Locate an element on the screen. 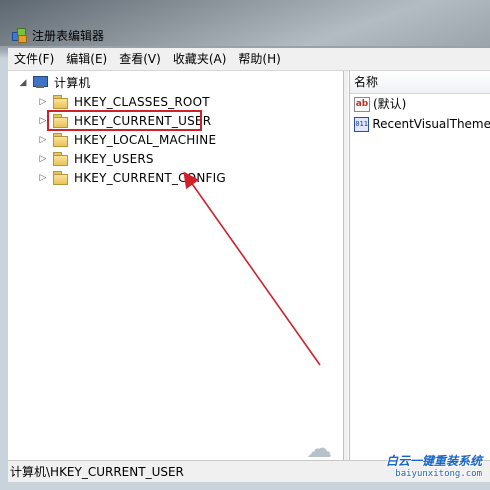  tree-node-computer: ◢ 计算机 is located at coordinates (54, 82).